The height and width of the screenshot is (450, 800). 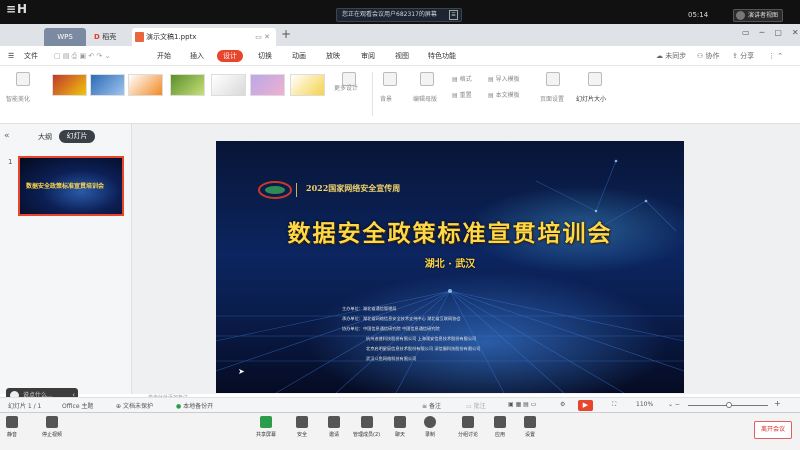 I want to click on play-slideshow-icon: ▶, so click(x=585, y=405).